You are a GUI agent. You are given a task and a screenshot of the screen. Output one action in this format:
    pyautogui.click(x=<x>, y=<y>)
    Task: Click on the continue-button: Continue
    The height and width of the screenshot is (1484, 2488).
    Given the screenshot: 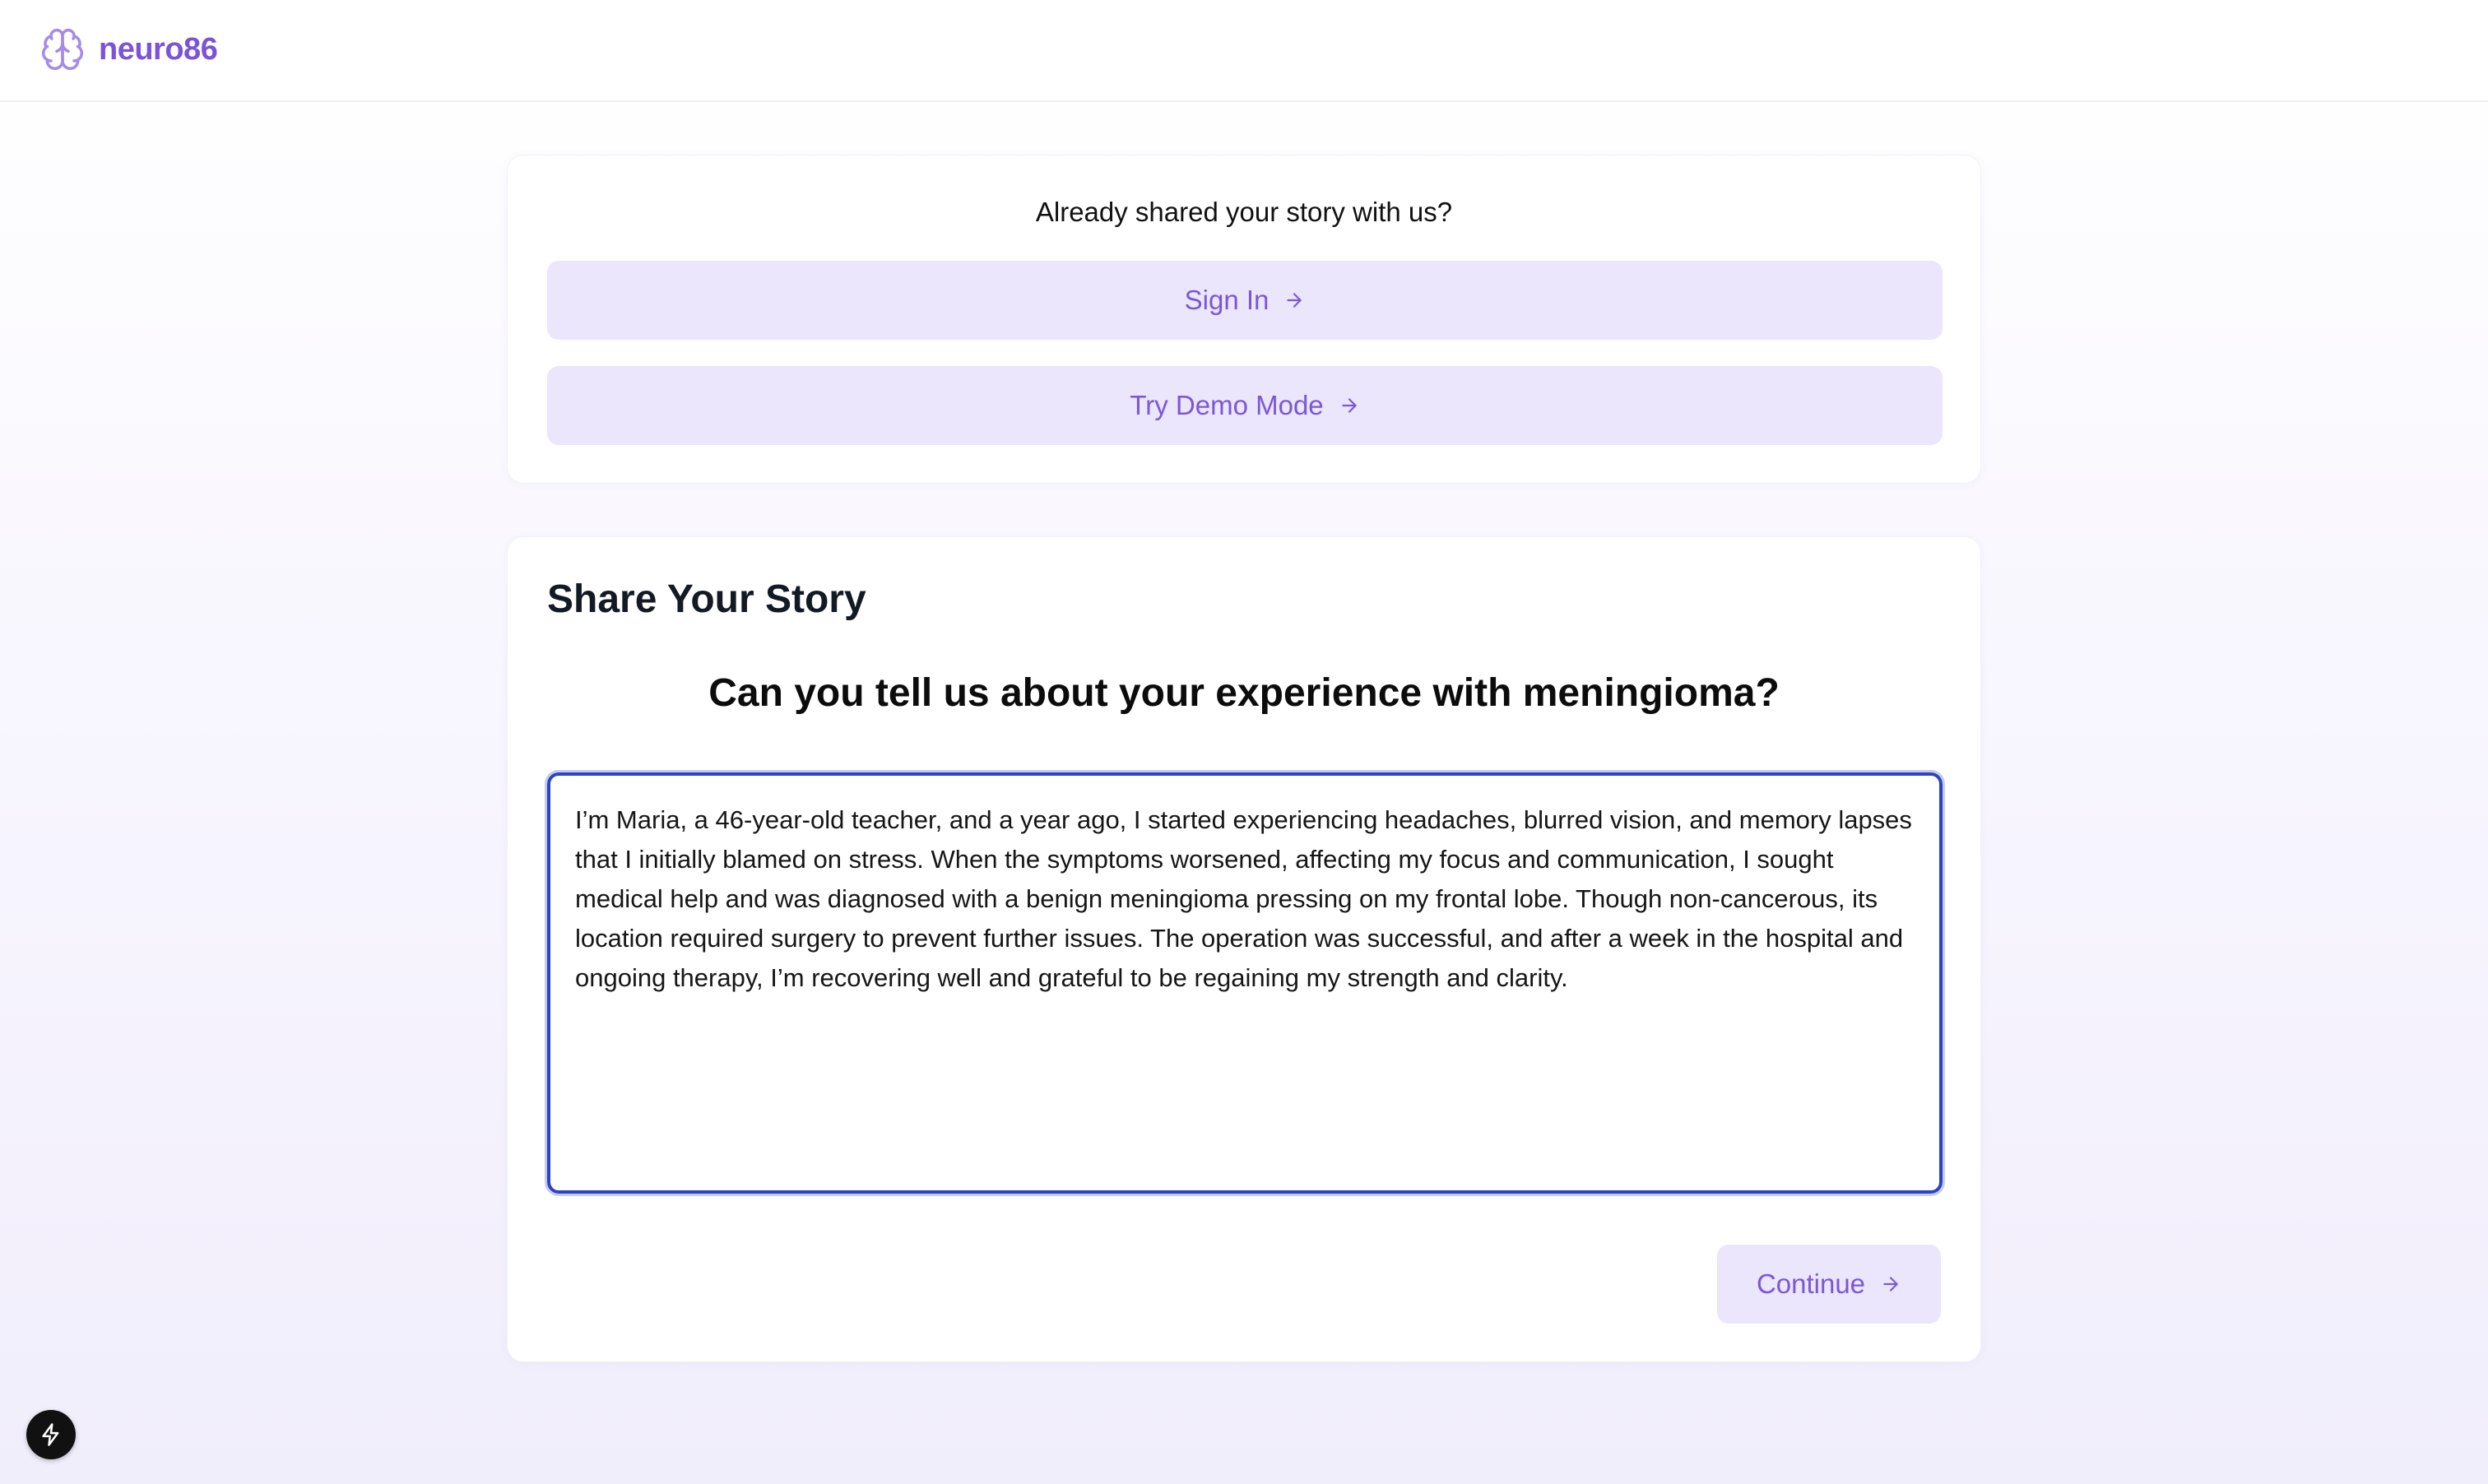 What is the action you would take?
    pyautogui.click(x=1829, y=1284)
    